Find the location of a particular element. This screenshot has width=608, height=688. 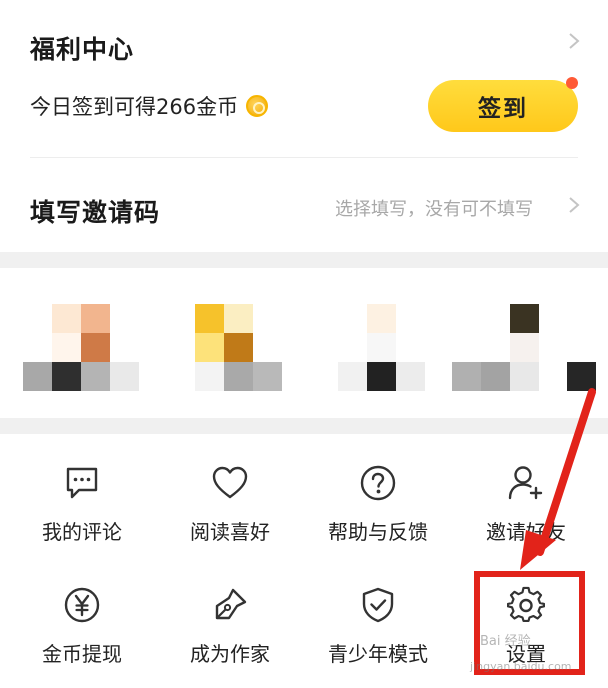

menu-item-label: 成为作家 is located at coordinates (230, 654).